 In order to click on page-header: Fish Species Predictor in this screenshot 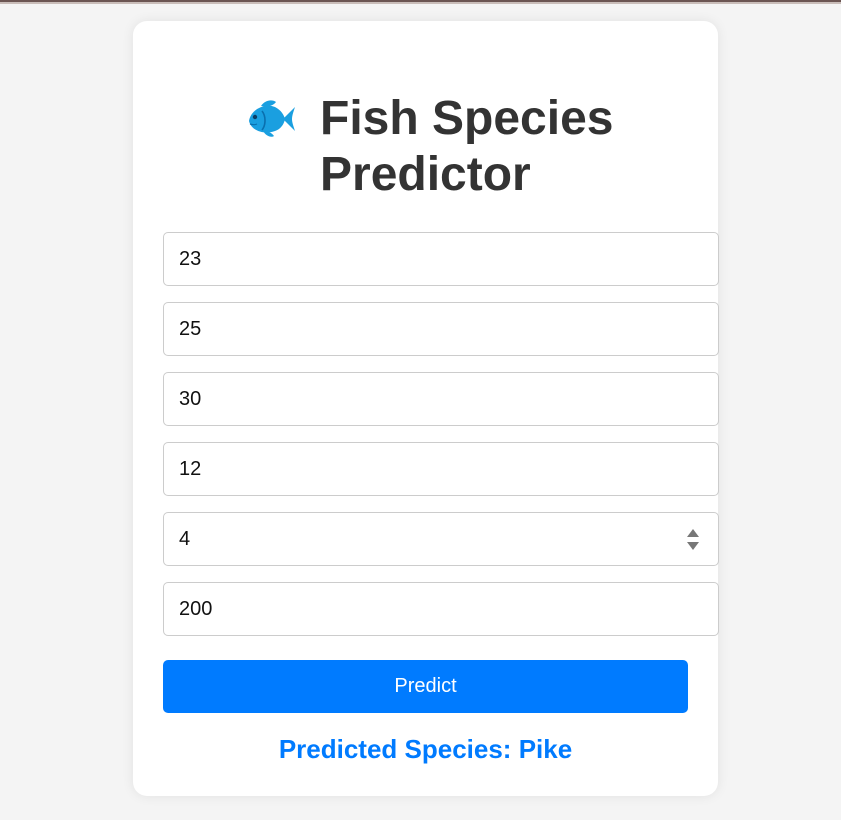, I will do `click(425, 151)`.